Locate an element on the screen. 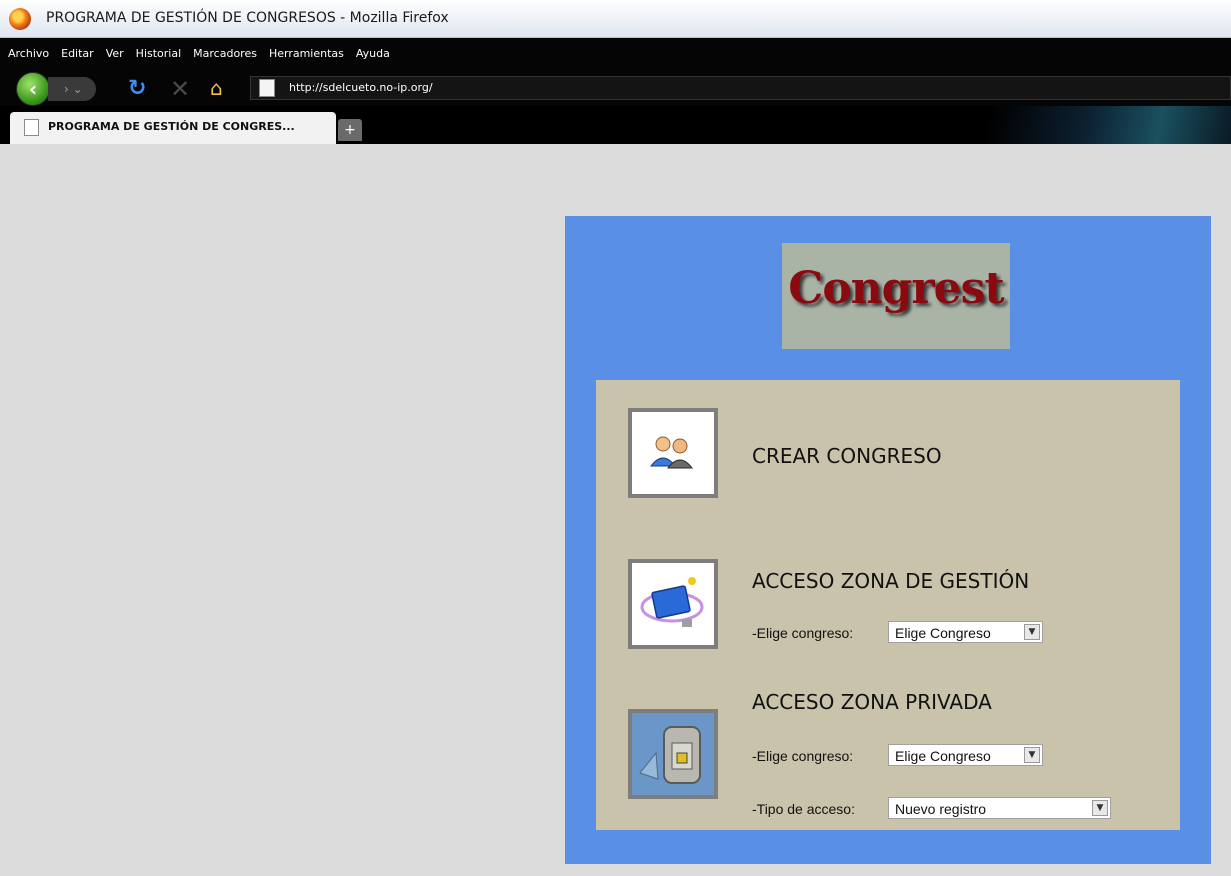 The height and width of the screenshot is (876, 1231). privada-congreso-select: Elige Congreso ▼ is located at coordinates (965, 755).